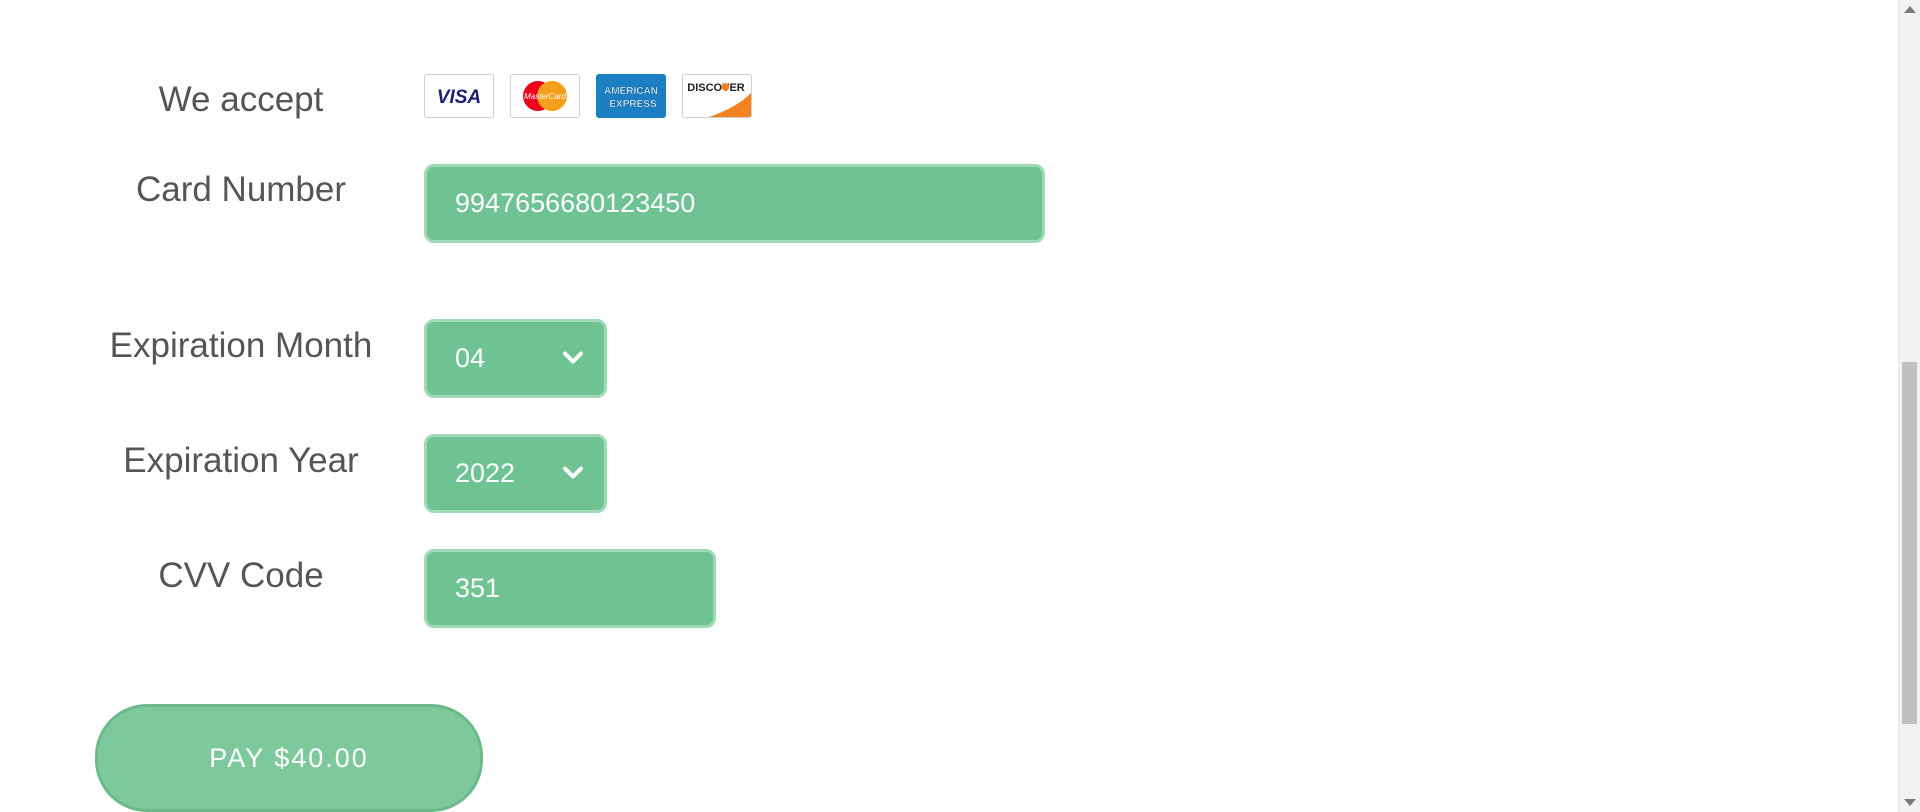 The width and height of the screenshot is (1920, 812). I want to click on svg-text: EXPRESS, so click(633, 104).